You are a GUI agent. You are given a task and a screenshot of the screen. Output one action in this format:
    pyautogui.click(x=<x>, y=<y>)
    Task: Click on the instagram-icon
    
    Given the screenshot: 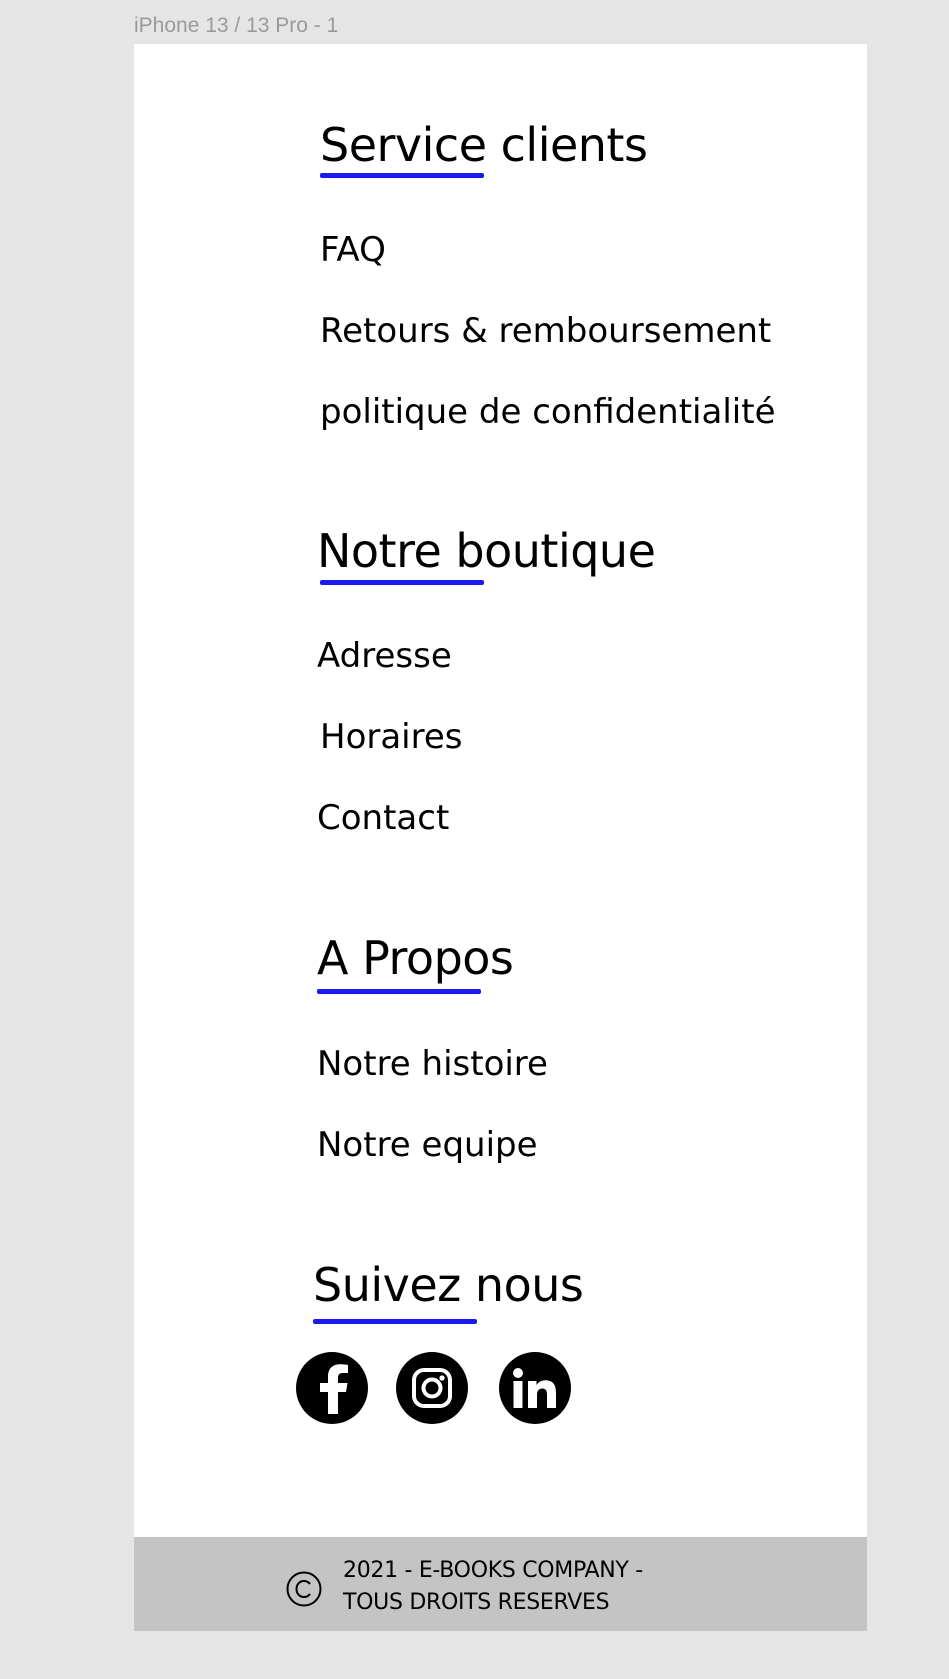 What is the action you would take?
    pyautogui.click(x=432, y=1388)
    